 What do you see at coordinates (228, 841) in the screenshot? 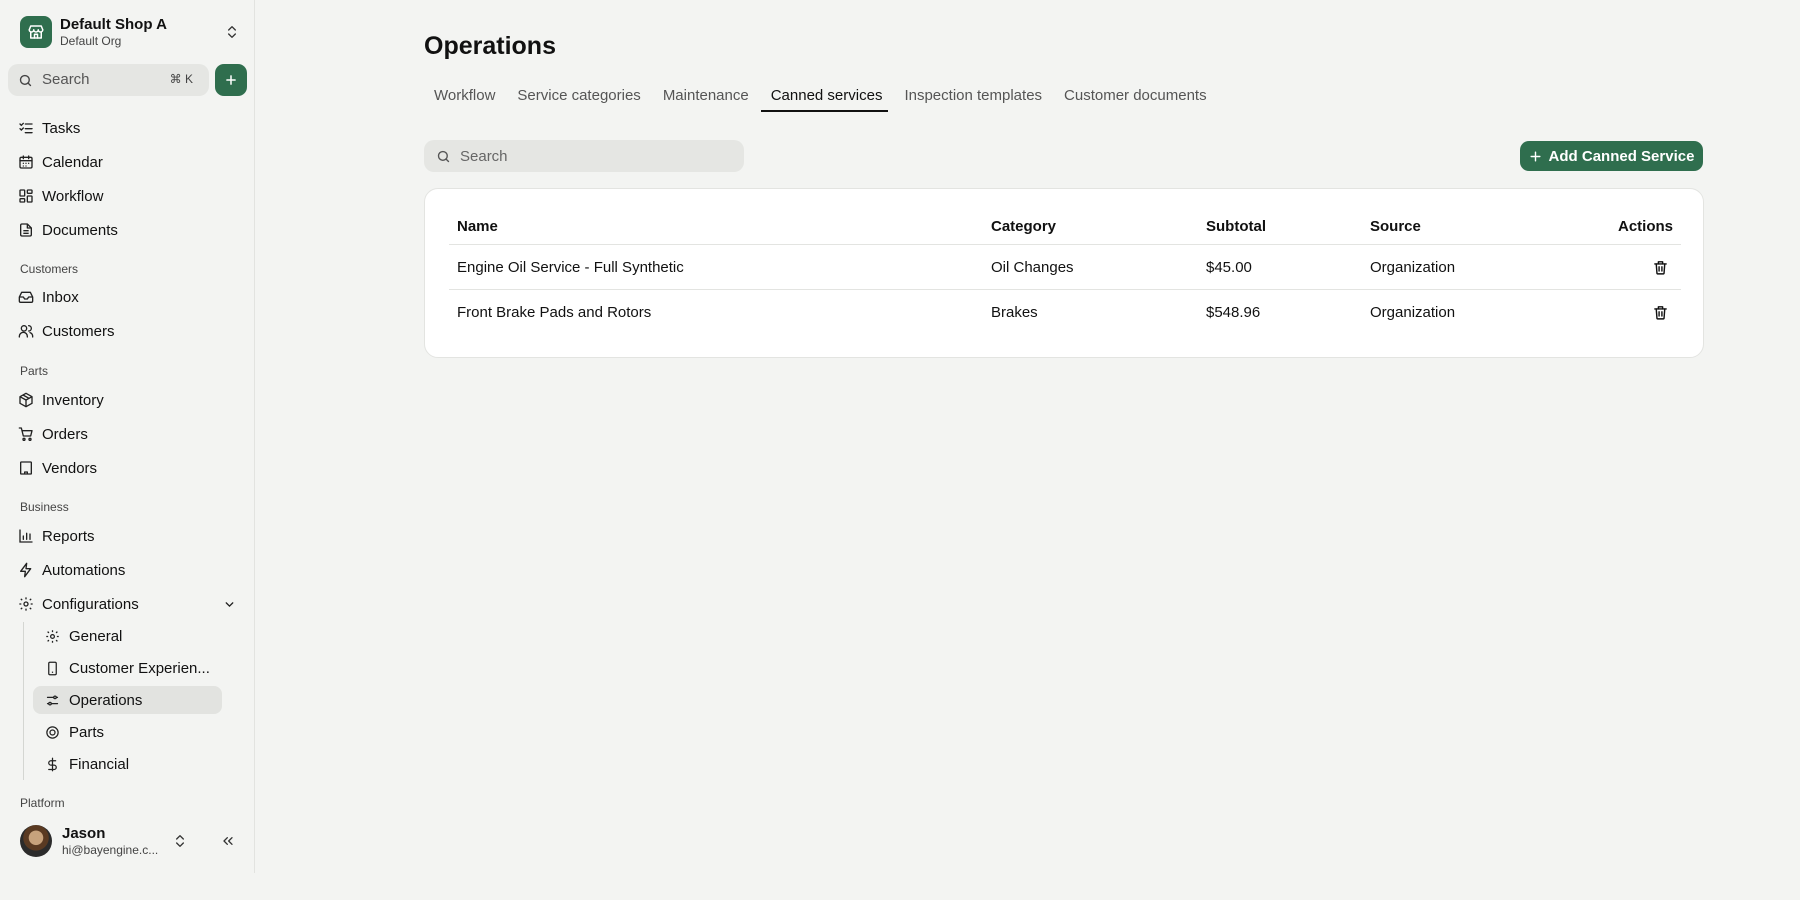
I see `collapse-sidebar-icon` at bounding box center [228, 841].